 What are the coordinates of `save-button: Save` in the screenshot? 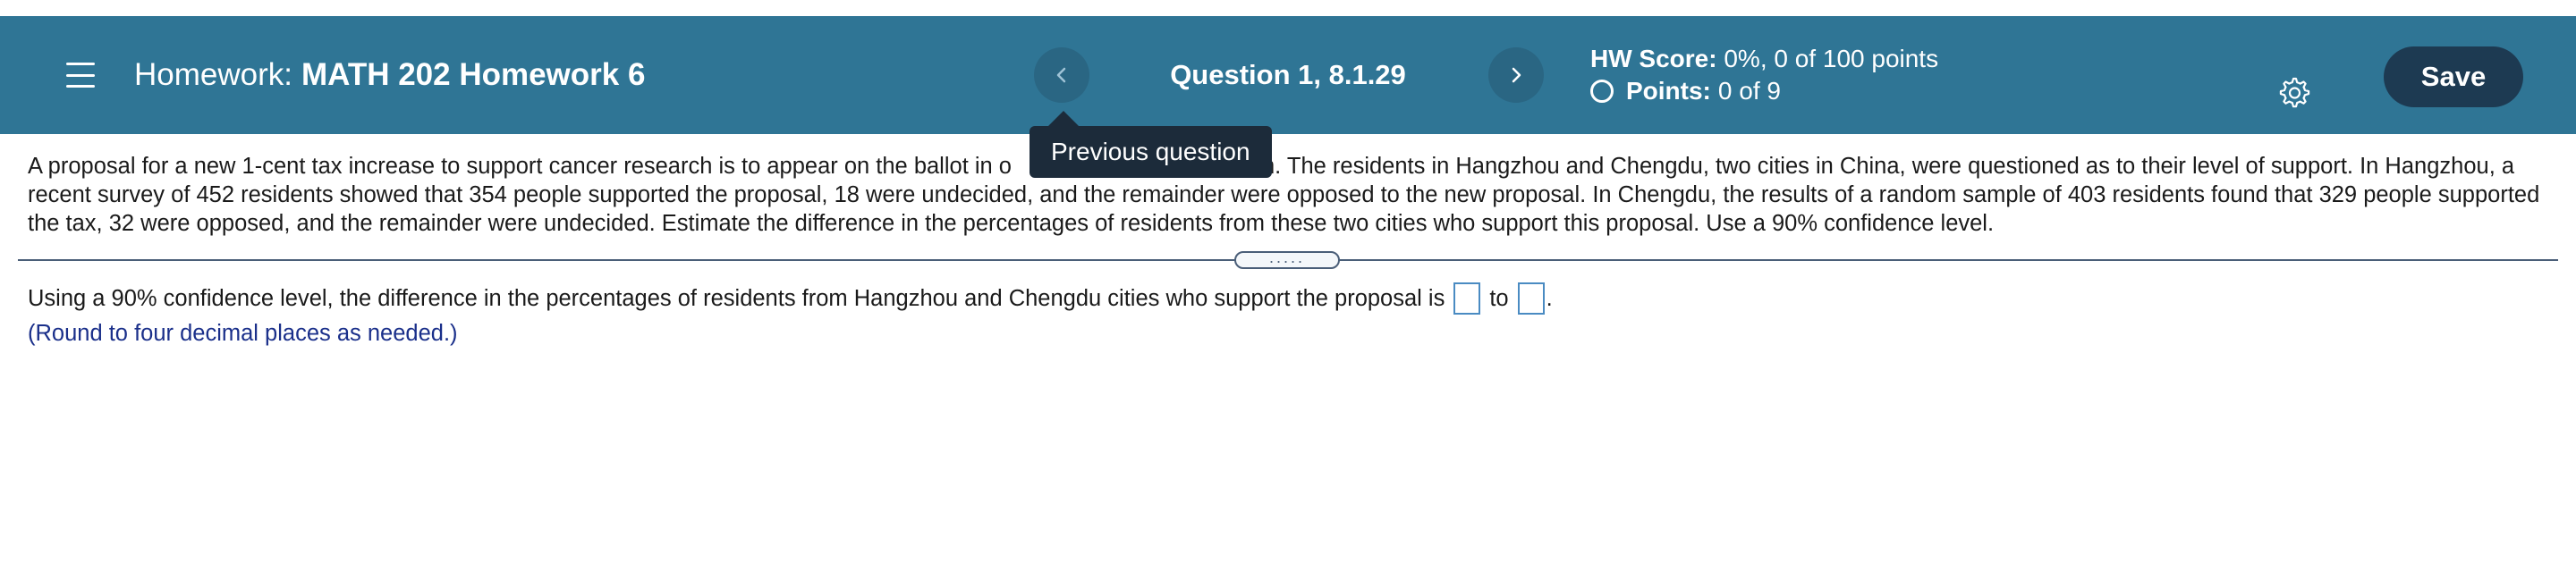 It's located at (2453, 77).